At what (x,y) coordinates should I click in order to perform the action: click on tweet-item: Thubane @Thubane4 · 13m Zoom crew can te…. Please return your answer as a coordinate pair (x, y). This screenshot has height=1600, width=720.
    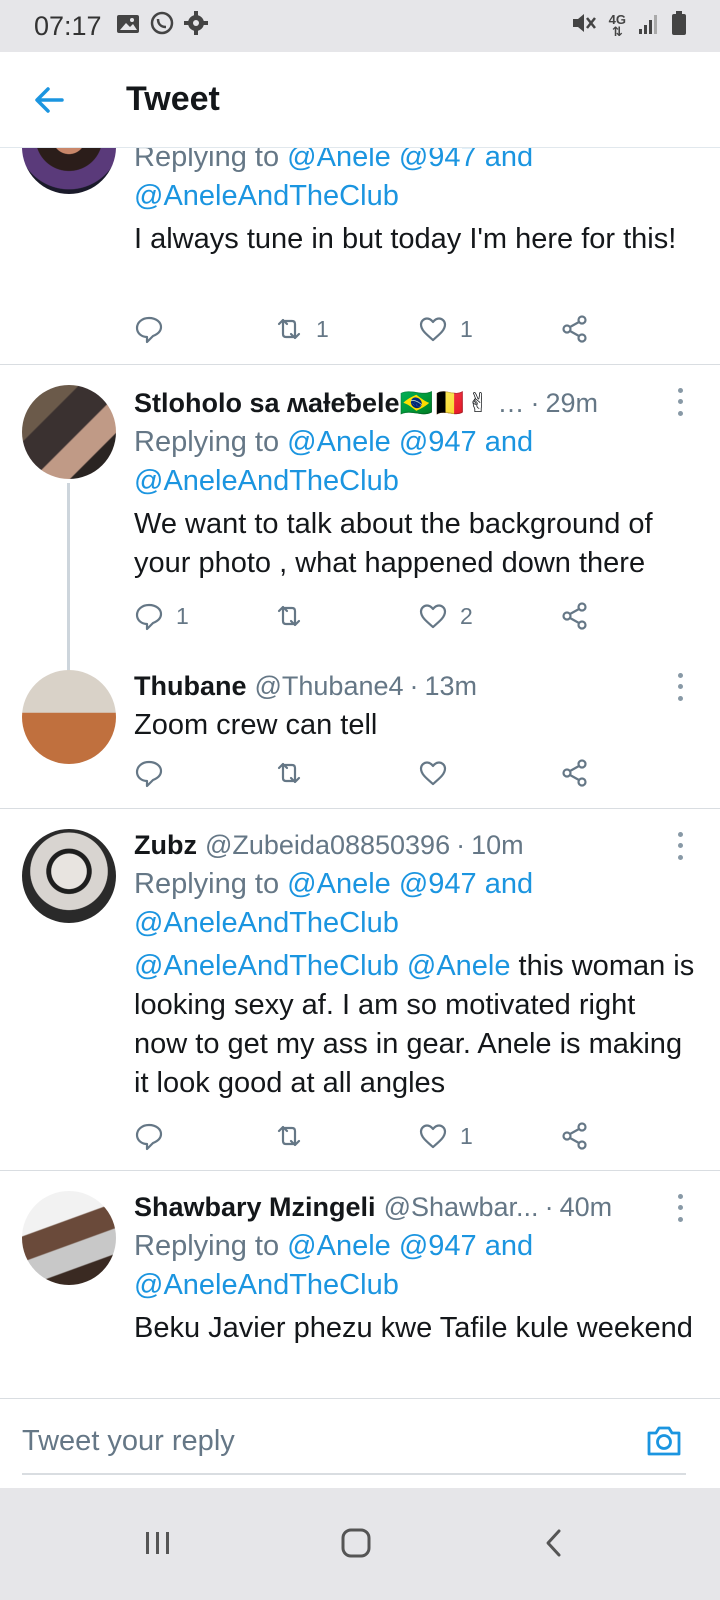
    Looking at the image, I should click on (360, 729).